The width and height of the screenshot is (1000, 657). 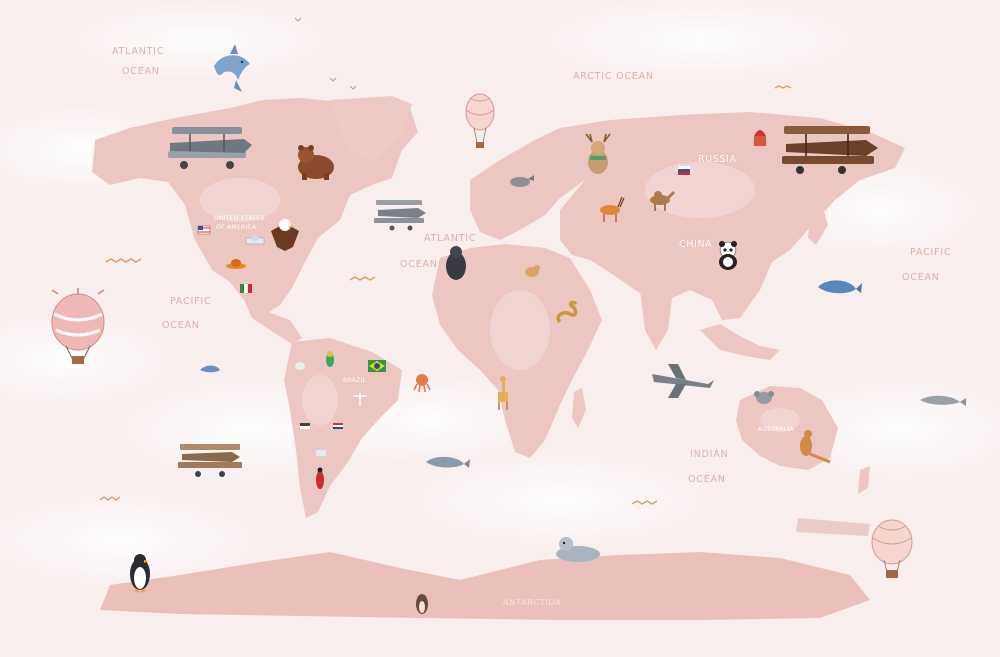 What do you see at coordinates (239, 218) in the screenshot?
I see `country-label-usa: UNITED STATES` at bounding box center [239, 218].